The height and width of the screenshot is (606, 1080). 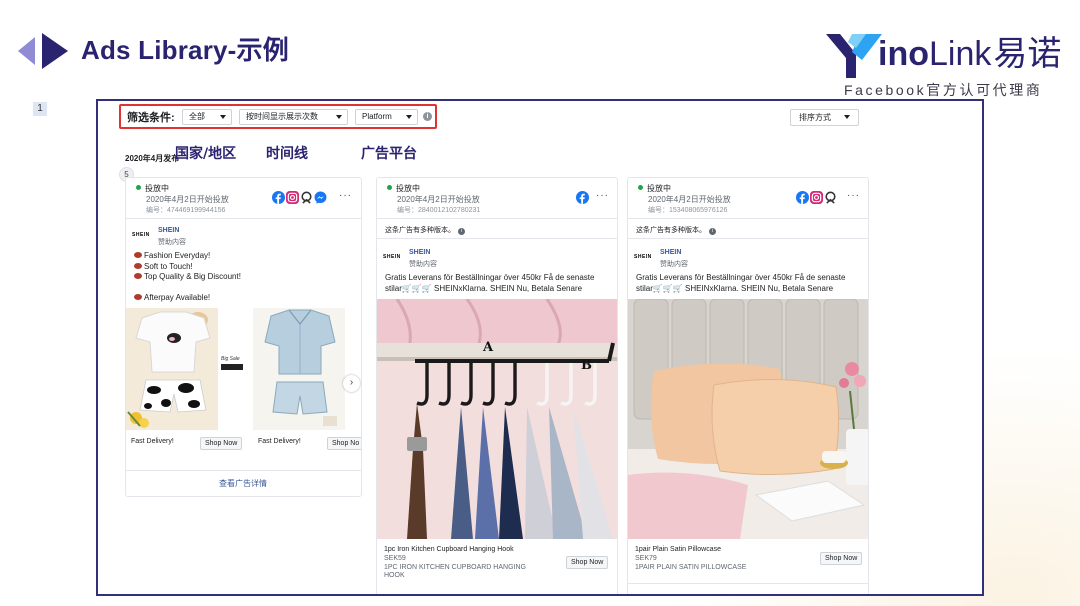 I want to click on yinolink-logo: inoLink易诺 Facebook官方认可代理商, so click(x=946, y=67).